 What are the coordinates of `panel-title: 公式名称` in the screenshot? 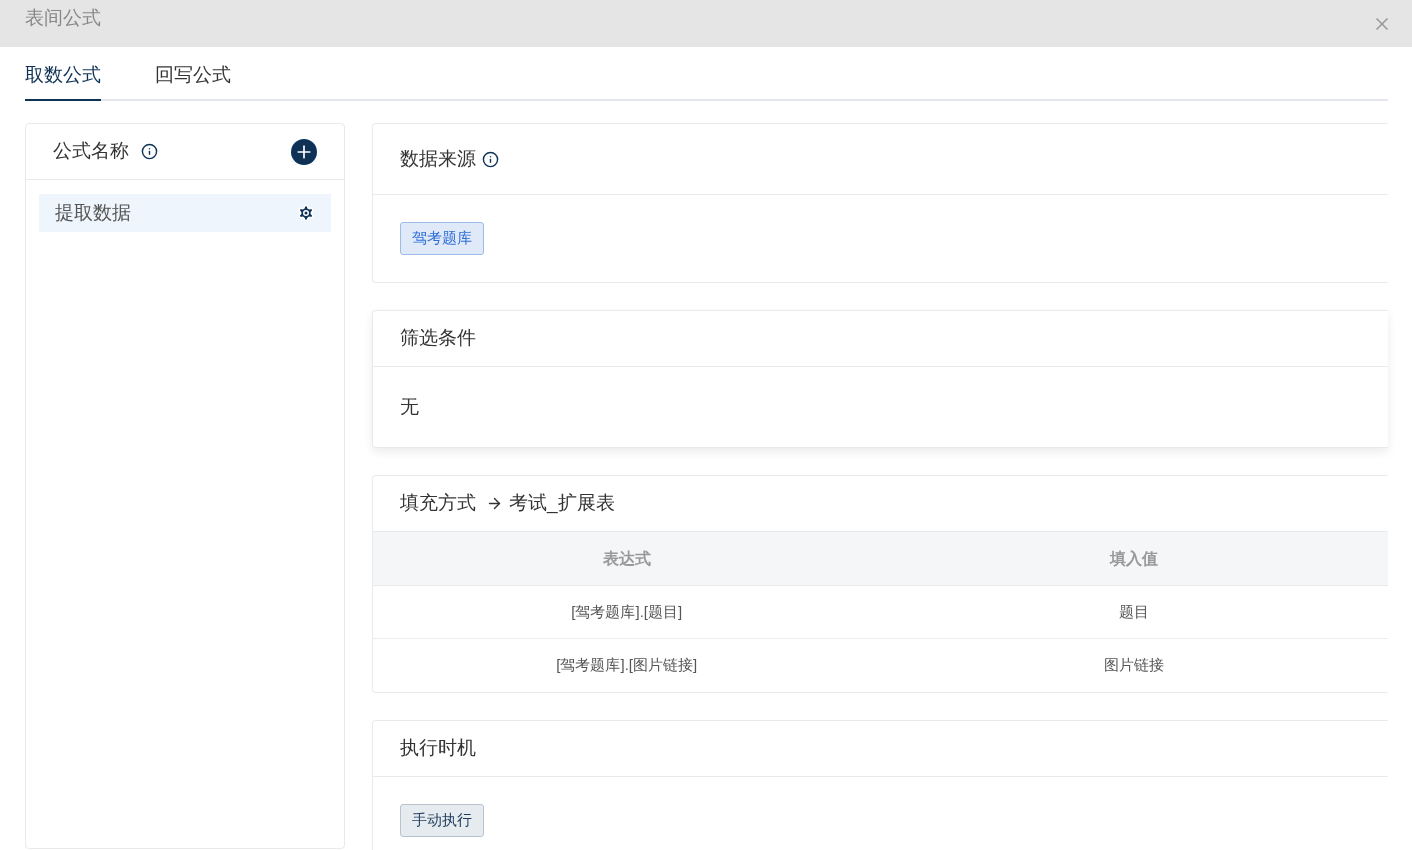 It's located at (91, 151).